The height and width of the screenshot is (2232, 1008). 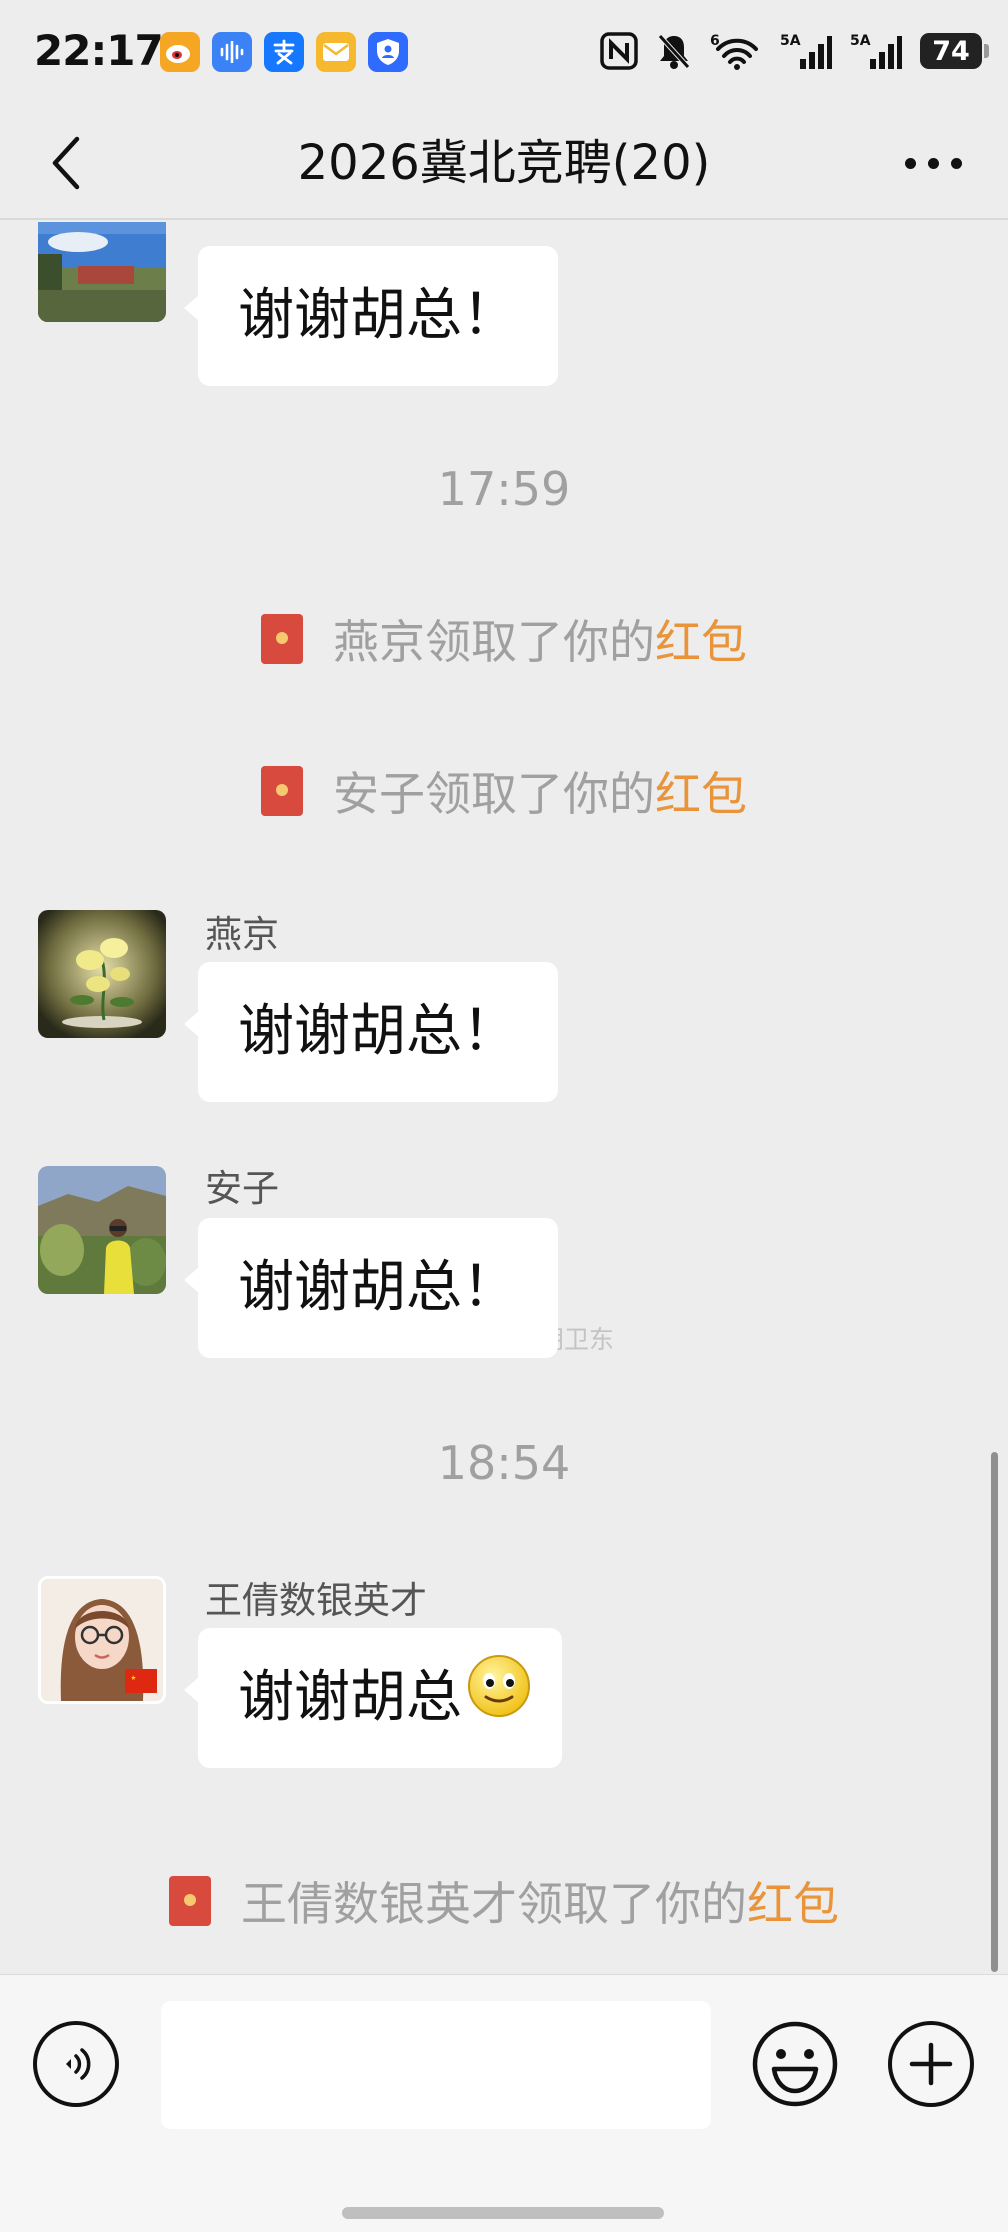 I want to click on system-icons: 6 5A 5A 74, so click(x=794, y=51).